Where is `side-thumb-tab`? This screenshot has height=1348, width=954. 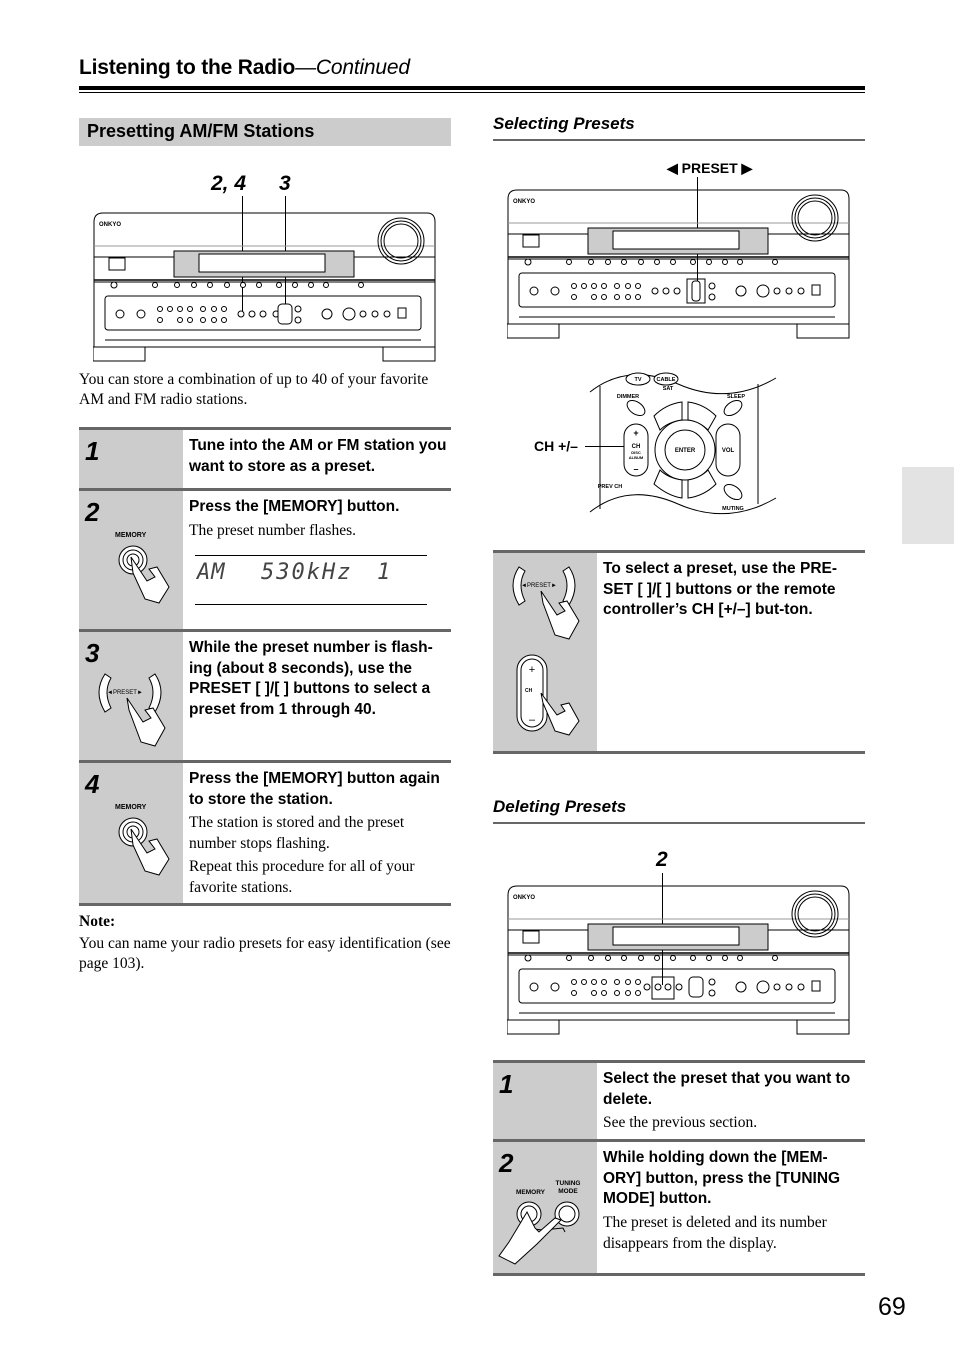 side-thumb-tab is located at coordinates (928, 505).